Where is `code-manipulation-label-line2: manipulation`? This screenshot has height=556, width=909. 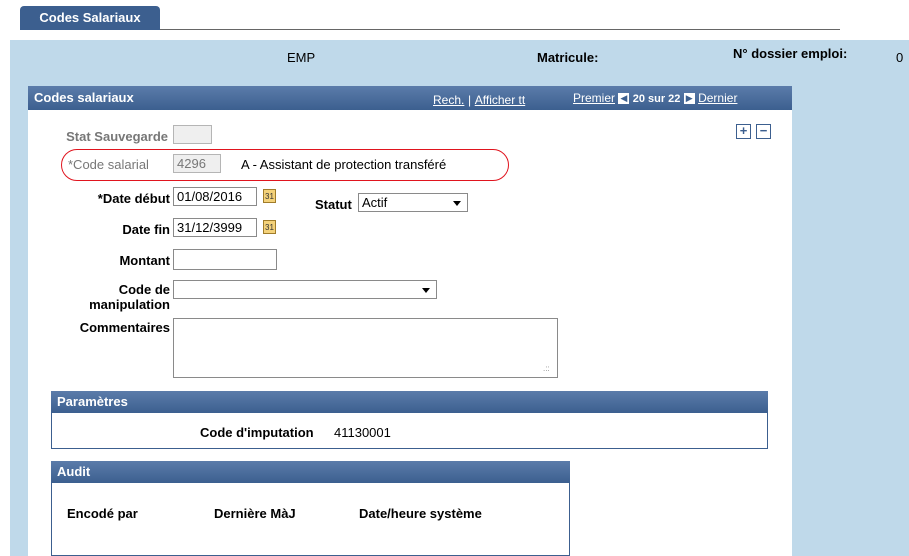
code-manipulation-label-line2: manipulation is located at coordinates (129, 304).